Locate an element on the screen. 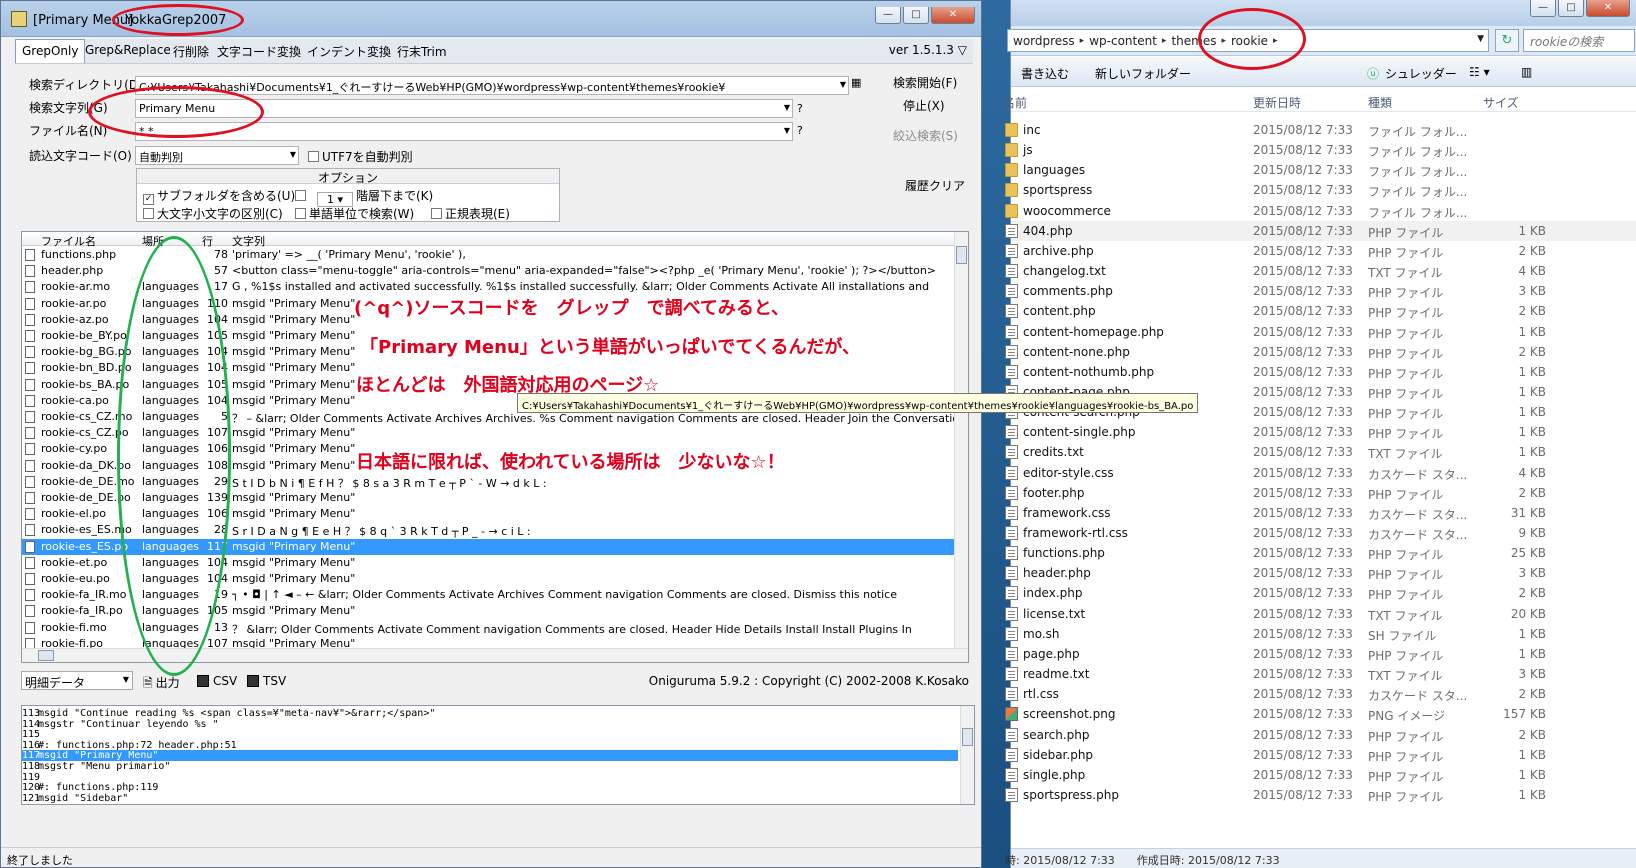 The height and width of the screenshot is (868, 1636). utf7-checkbox: UTF7を自動判別 is located at coordinates (360, 156).